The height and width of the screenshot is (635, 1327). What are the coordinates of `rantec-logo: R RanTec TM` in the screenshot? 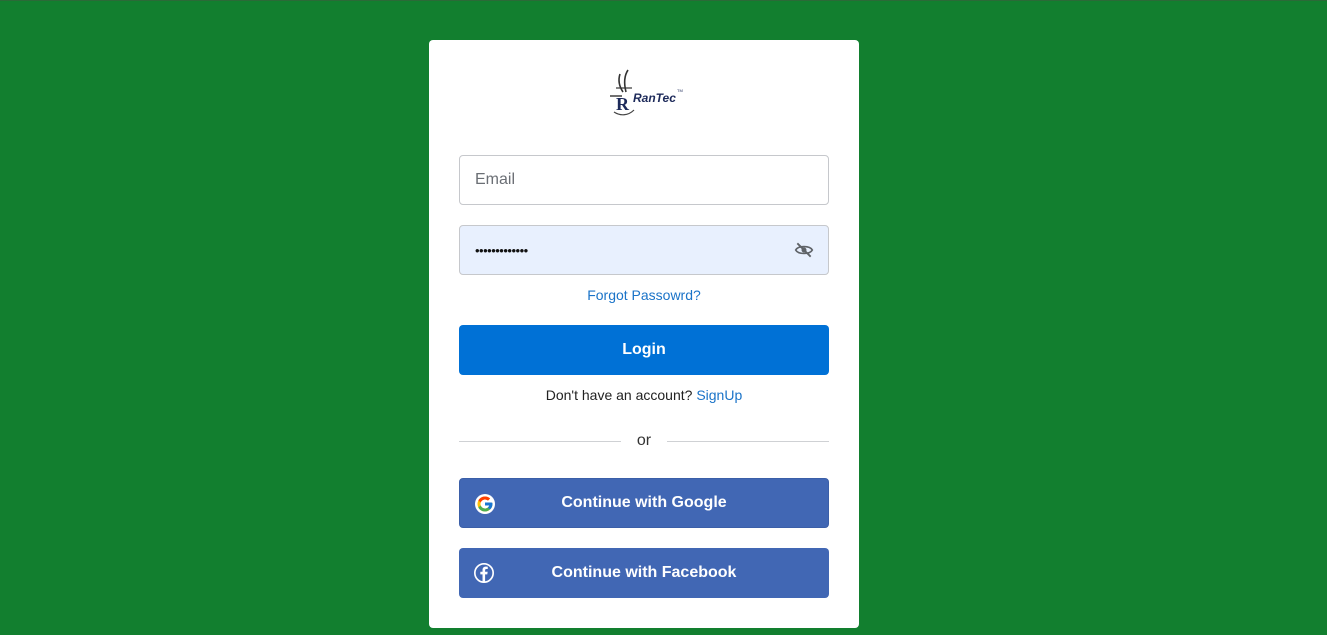 It's located at (647, 94).